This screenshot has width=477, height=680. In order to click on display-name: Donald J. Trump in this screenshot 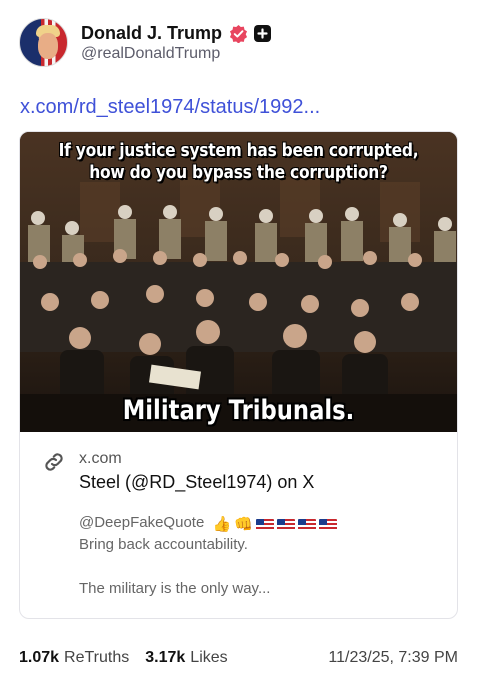, I will do `click(151, 33)`.